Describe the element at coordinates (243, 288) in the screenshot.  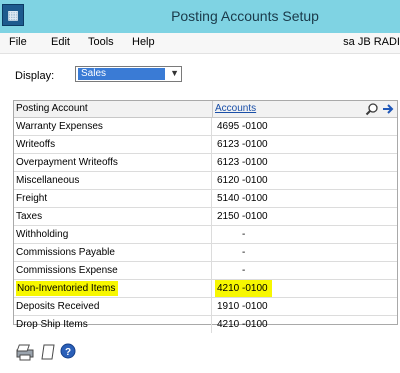
I see `highlight-account: 4210 -0100` at that location.